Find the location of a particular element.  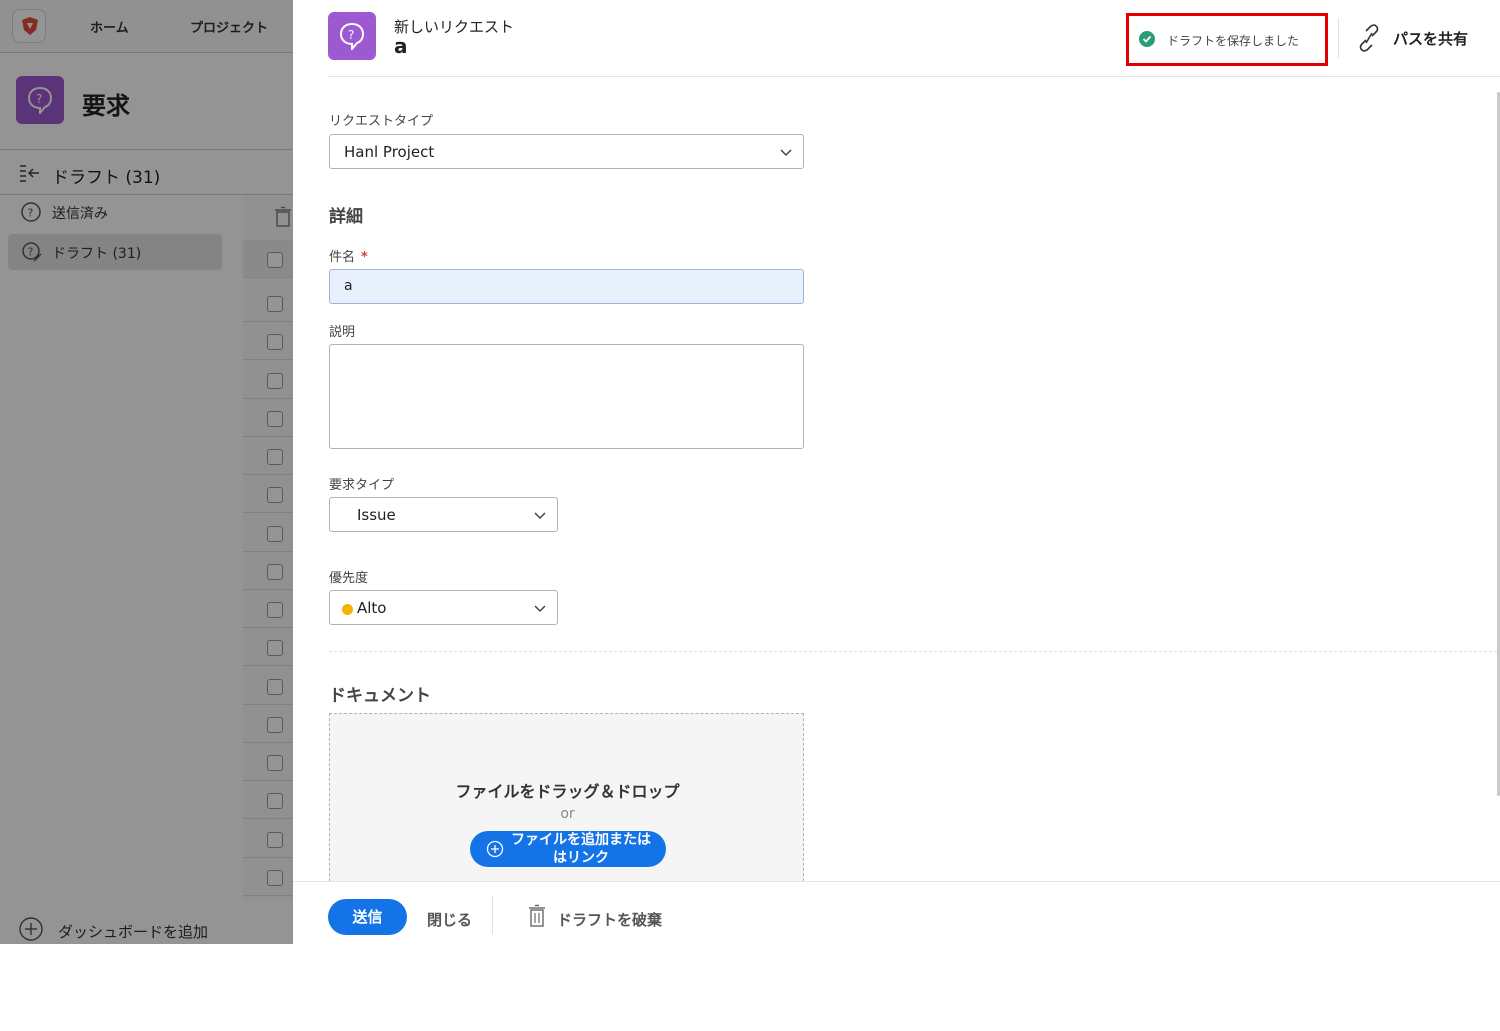

details-section-title: 詳細 is located at coordinates (346, 217).